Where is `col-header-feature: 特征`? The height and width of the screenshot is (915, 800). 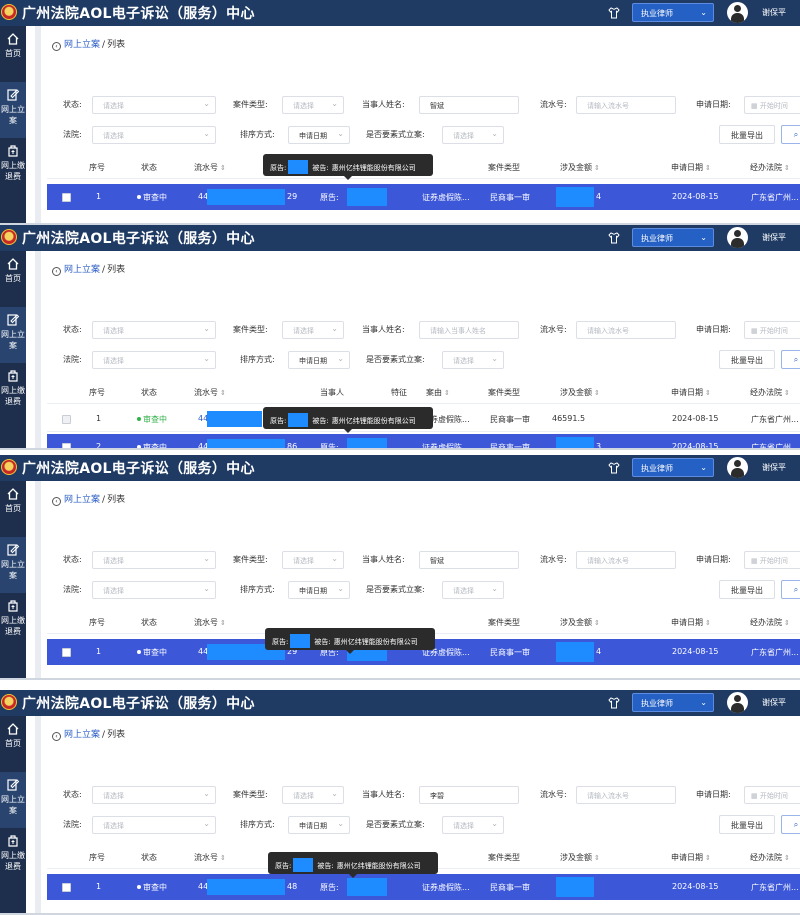
col-header-feature: 特征 is located at coordinates (399, 392).